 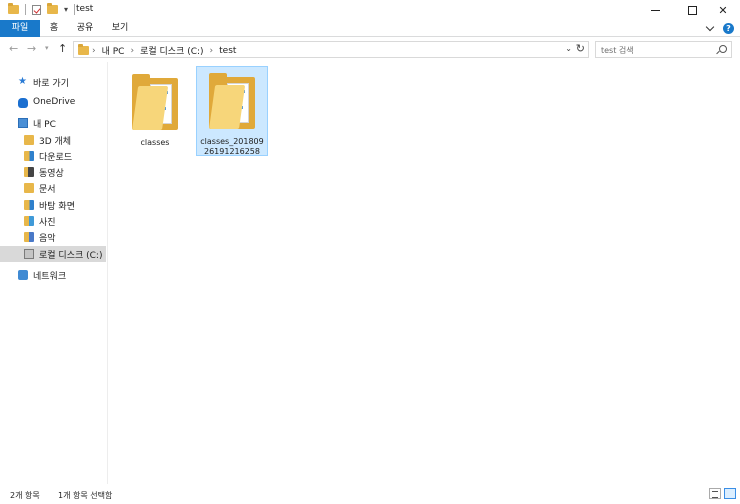 I want to click on selection-count: 1개 항목 선택함, so click(x=85, y=495).